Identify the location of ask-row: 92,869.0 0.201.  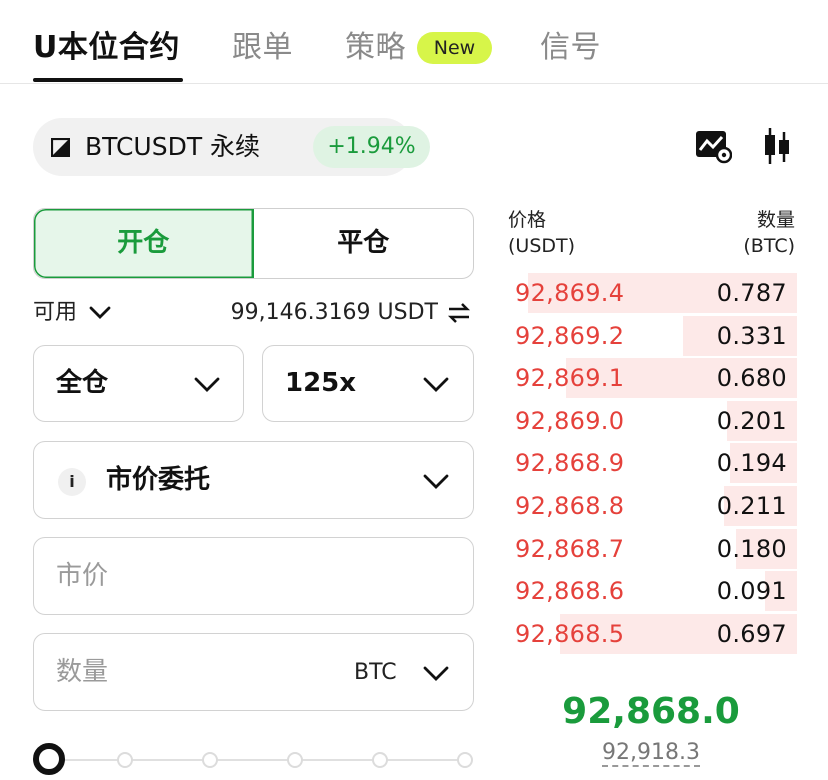
(651, 420).